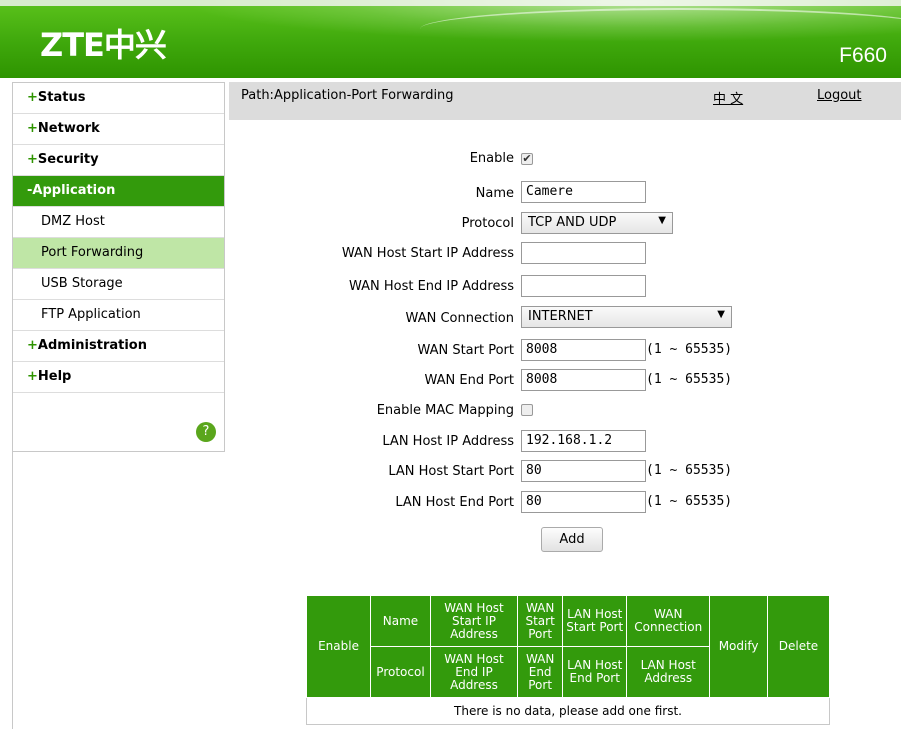  What do you see at coordinates (338, 646) in the screenshot?
I see `col-enable: Enable` at bounding box center [338, 646].